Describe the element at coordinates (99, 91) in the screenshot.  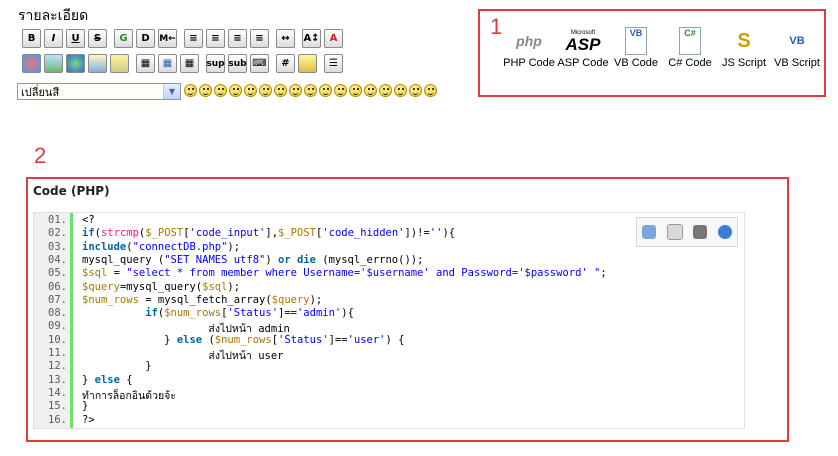
I see `color-select: เปลี่ยนสี ▼` at that location.